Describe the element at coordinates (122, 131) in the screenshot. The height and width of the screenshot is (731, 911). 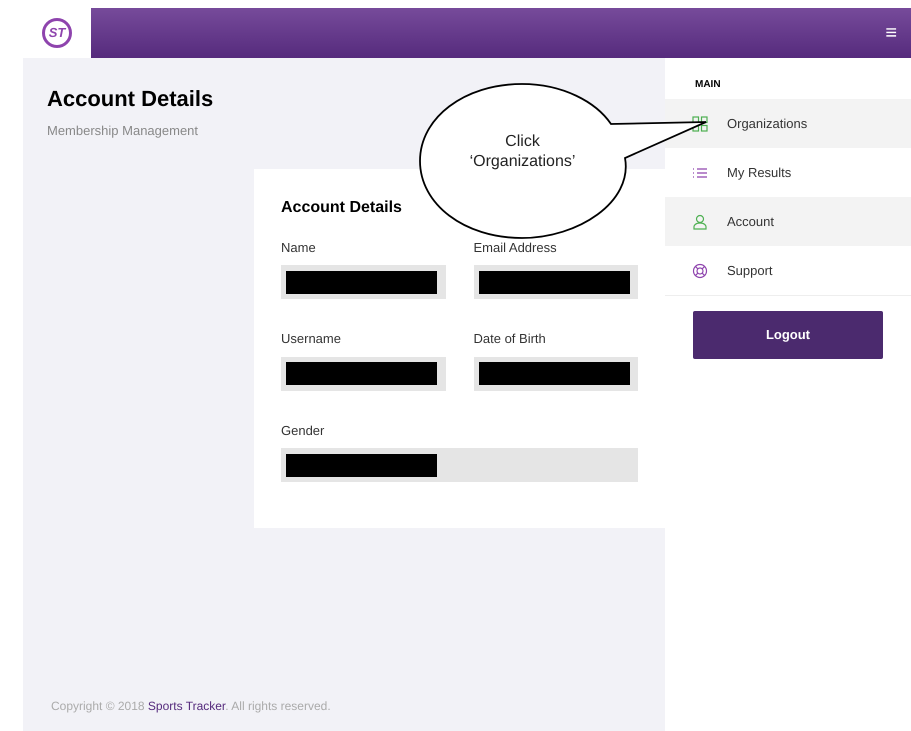
I see `page-subtitle: Membership Management` at that location.